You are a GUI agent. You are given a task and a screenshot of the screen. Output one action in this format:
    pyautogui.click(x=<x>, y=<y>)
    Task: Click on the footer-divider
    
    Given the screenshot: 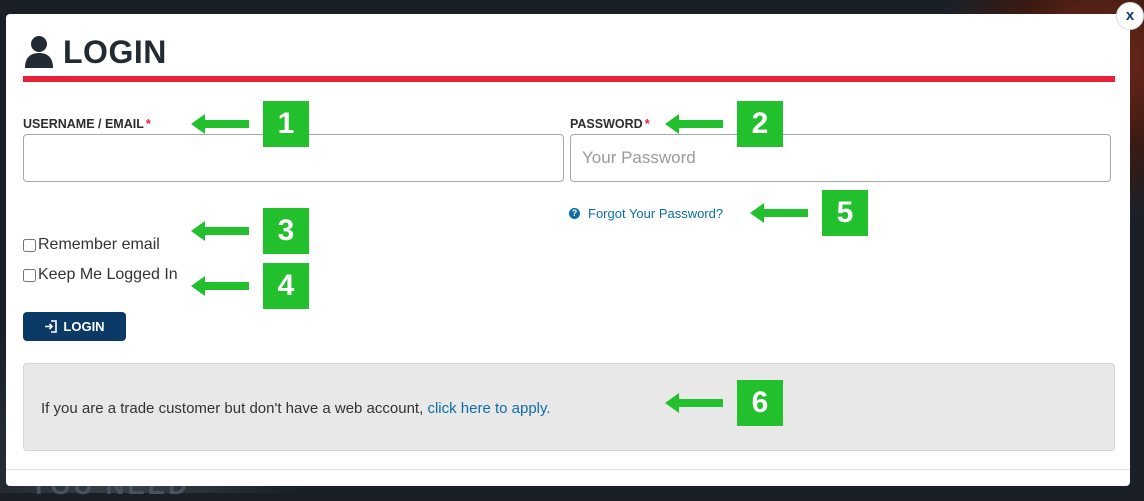 What is the action you would take?
    pyautogui.click(x=568, y=469)
    